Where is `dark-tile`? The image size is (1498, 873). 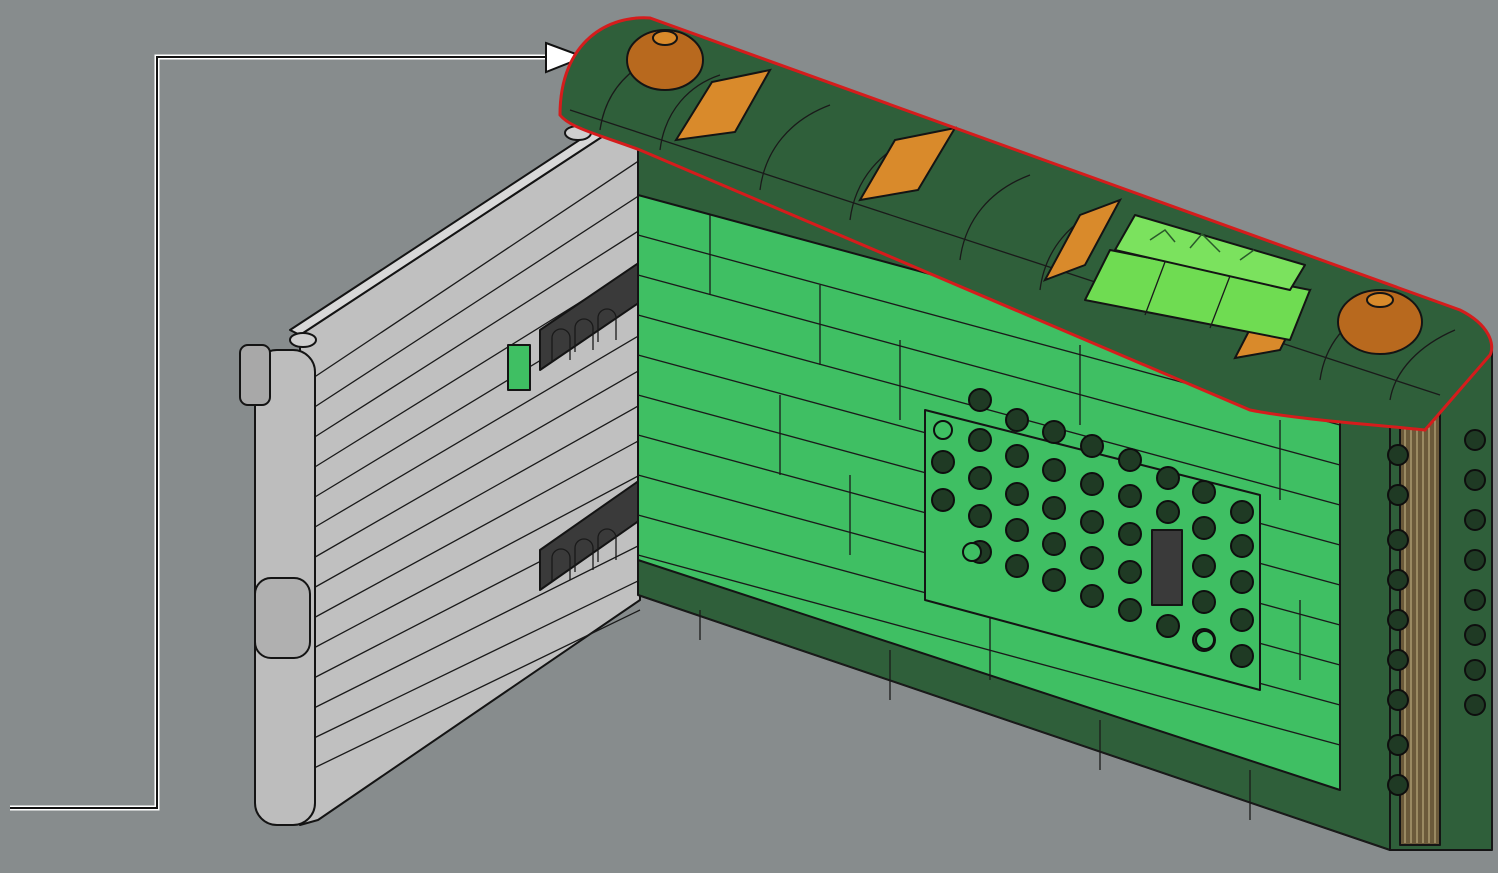 dark-tile is located at coordinates (1167, 567).